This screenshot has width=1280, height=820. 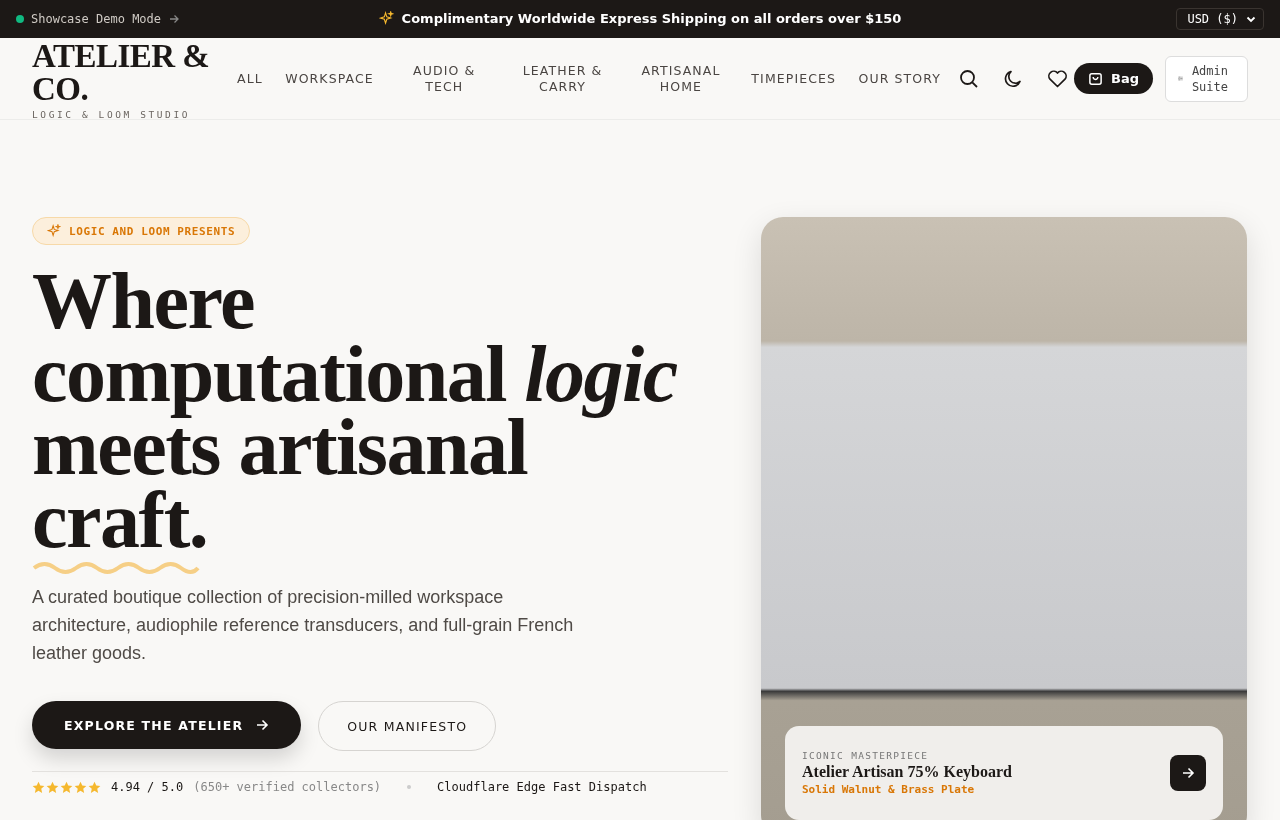 I want to click on moon-icon, so click(x=1013, y=78).